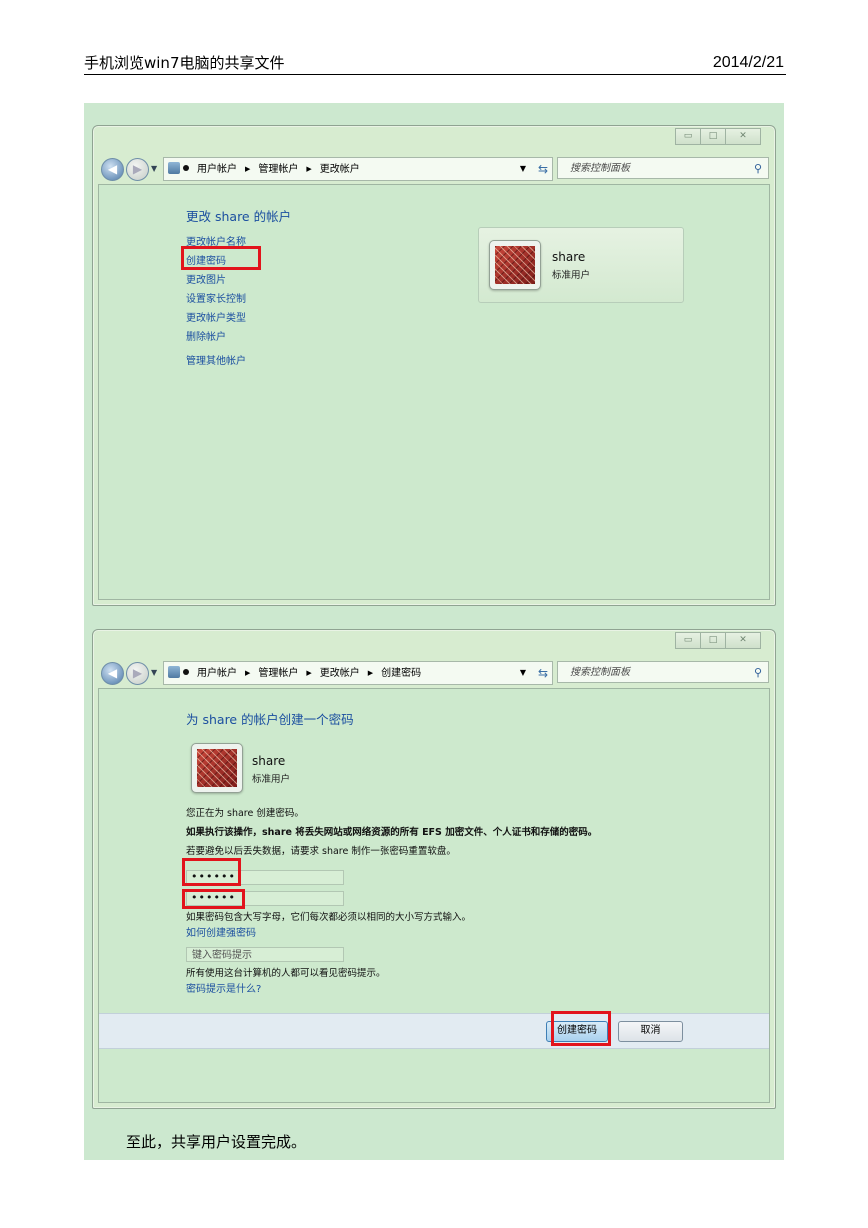 Image resolution: width=868 pixels, height=1228 pixels. Describe the element at coordinates (581, 265) in the screenshot. I see `user-card: share 标准用户` at that location.